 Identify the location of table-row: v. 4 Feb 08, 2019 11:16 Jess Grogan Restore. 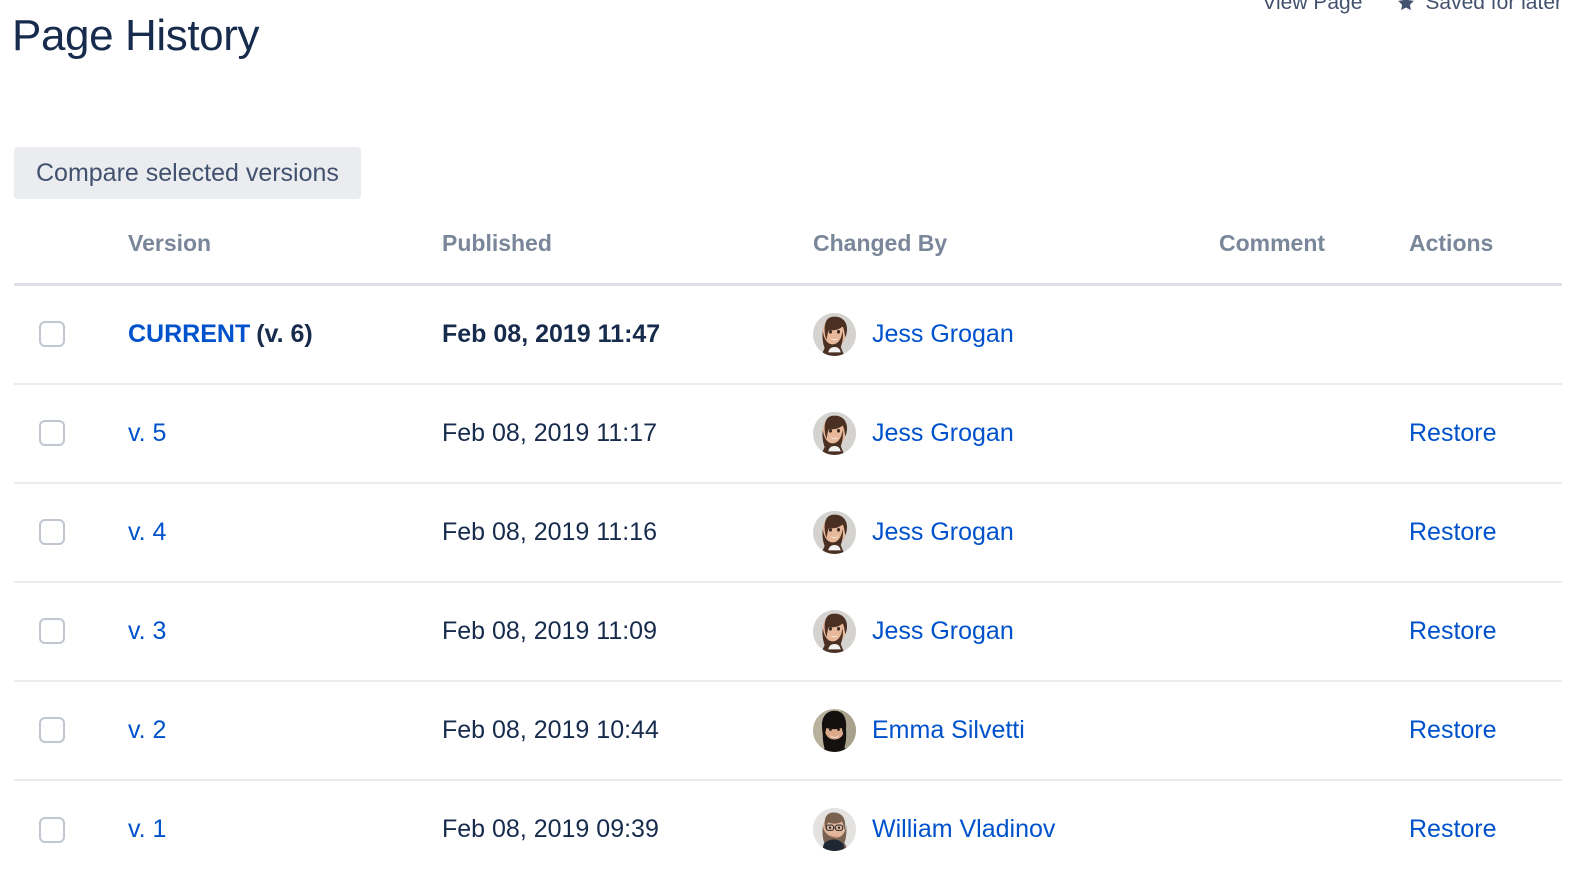
(788, 532).